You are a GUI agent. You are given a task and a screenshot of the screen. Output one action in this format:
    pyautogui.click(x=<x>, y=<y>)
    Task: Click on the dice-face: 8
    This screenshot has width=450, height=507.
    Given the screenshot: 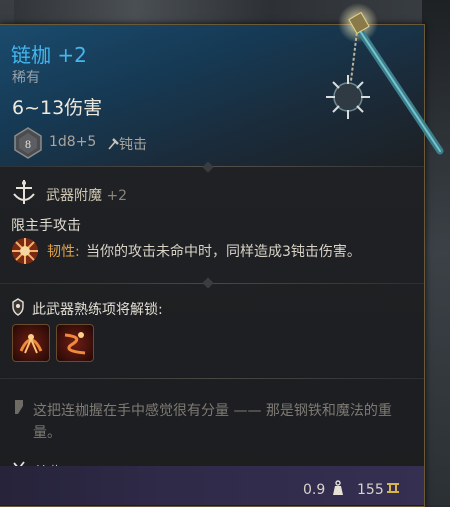 What is the action you would take?
    pyautogui.click(x=28, y=144)
    